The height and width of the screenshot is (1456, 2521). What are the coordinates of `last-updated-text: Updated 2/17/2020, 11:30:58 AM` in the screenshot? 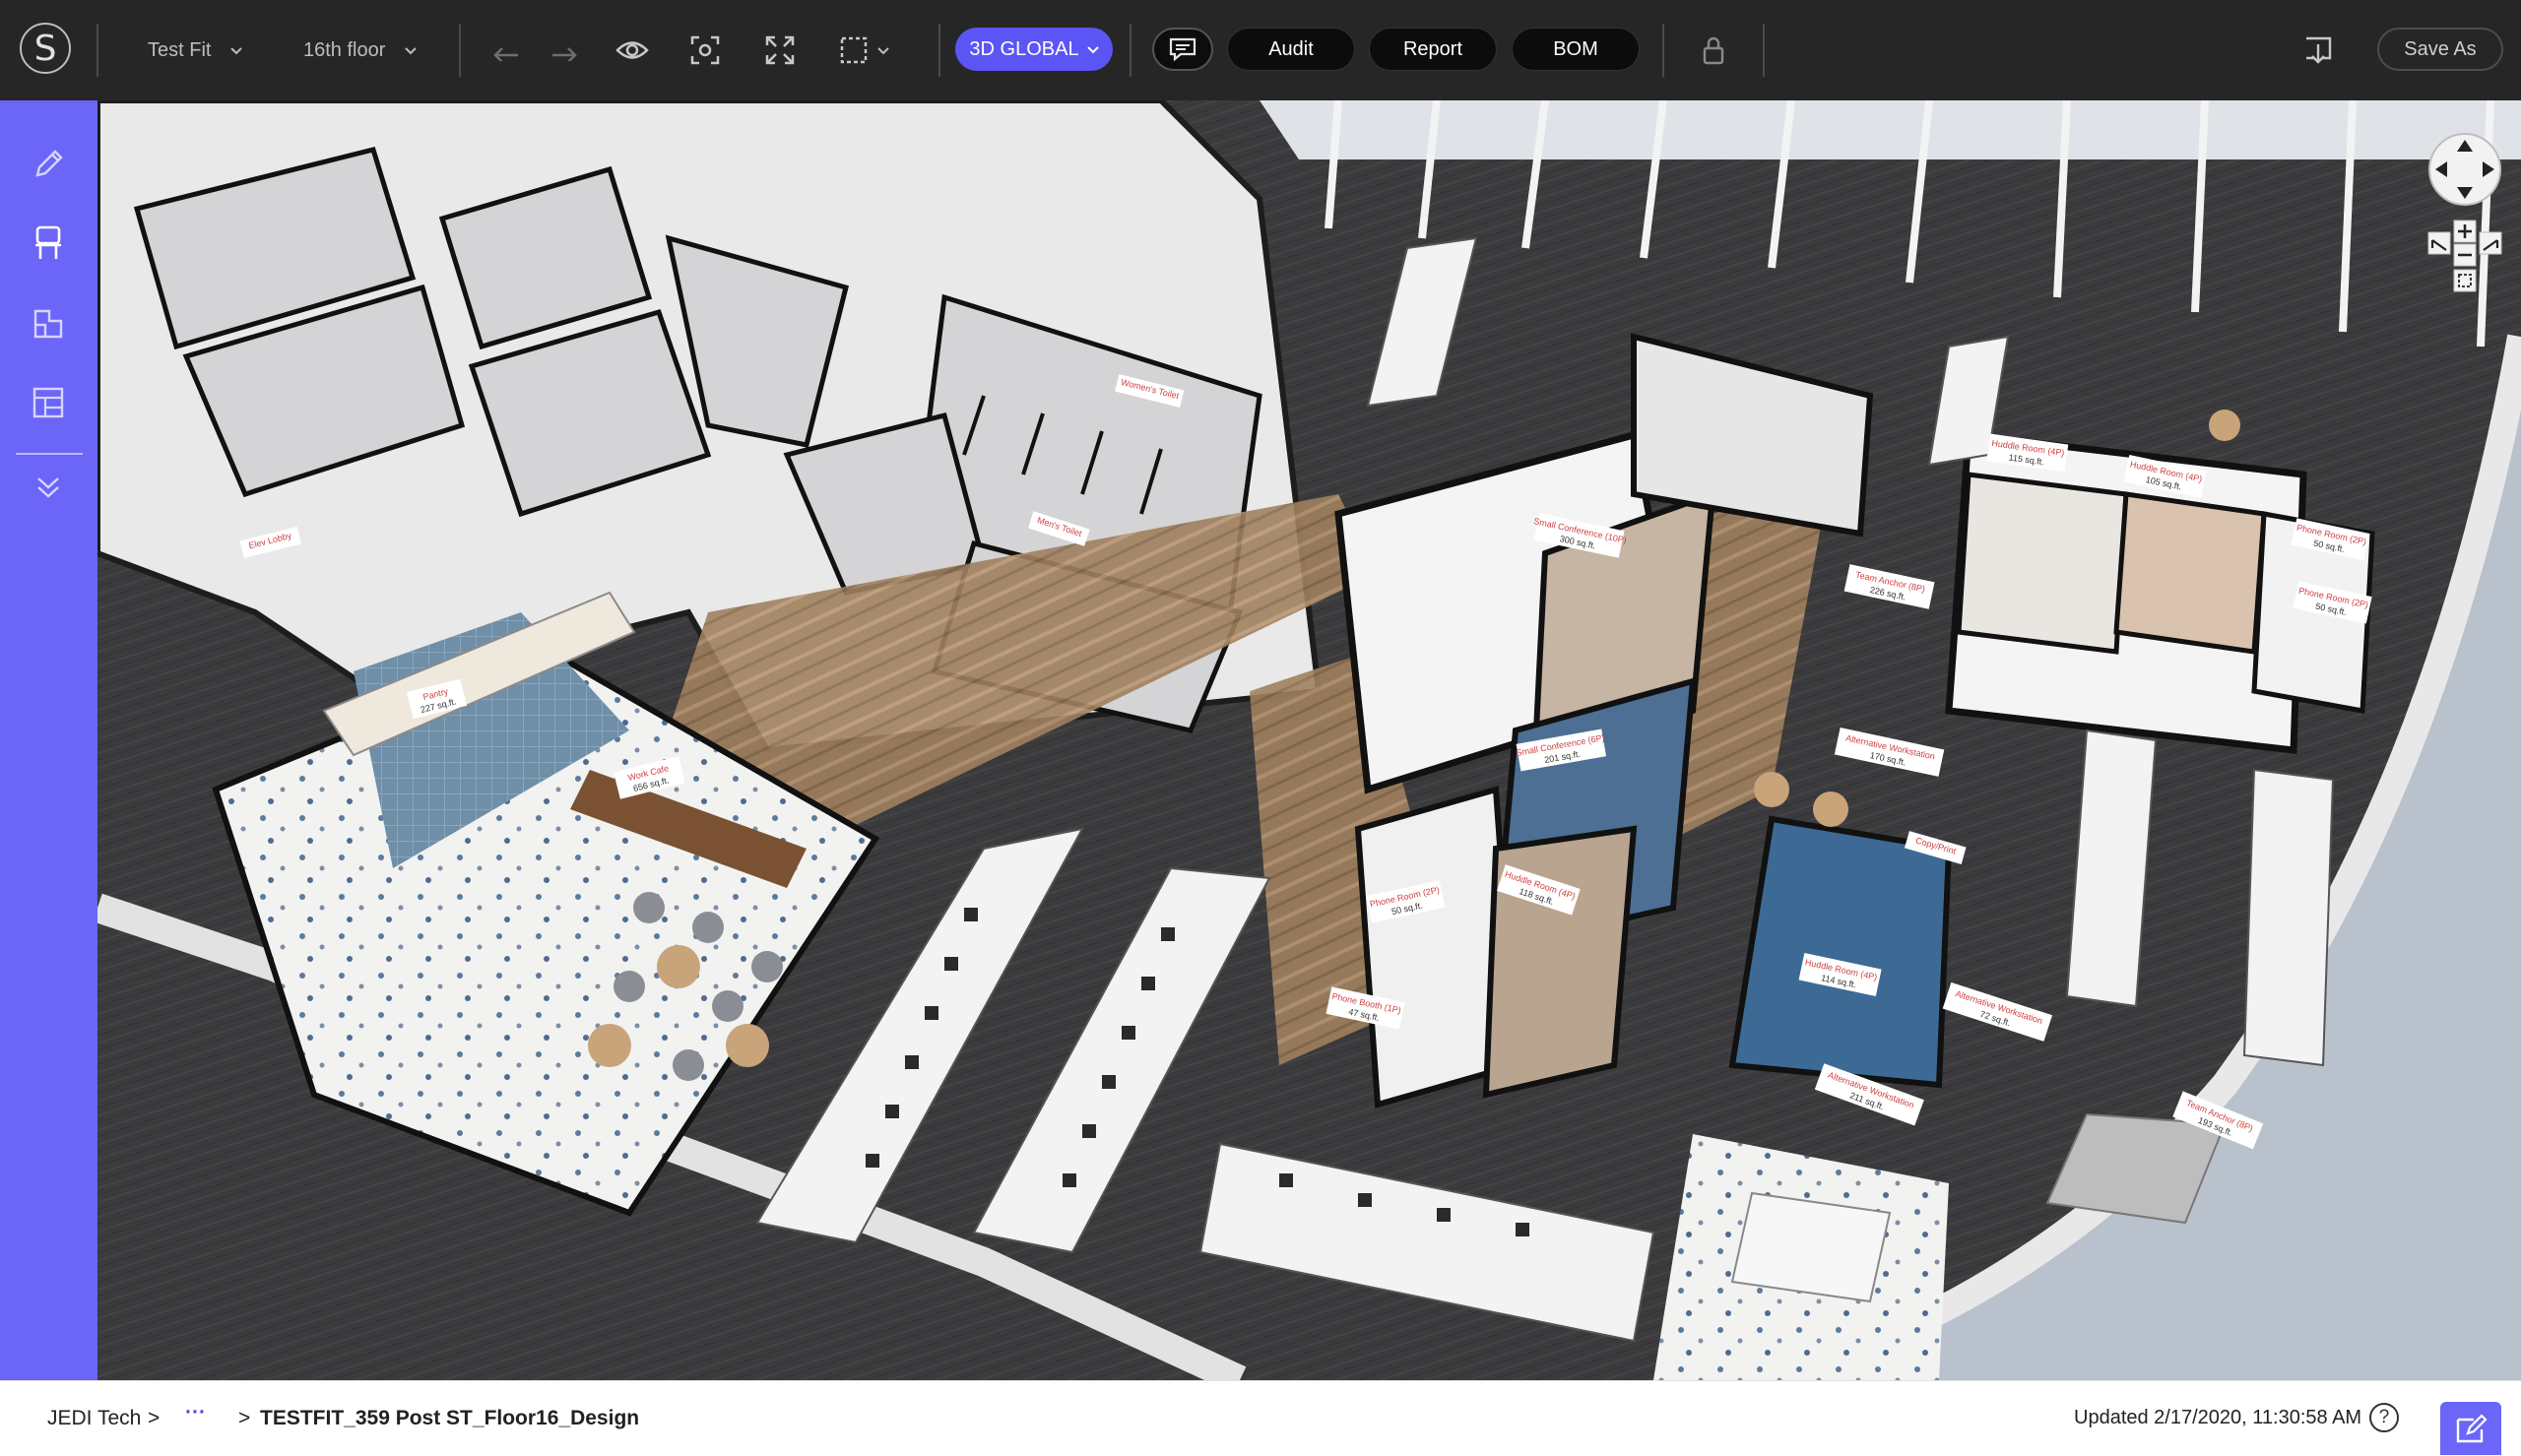 It's located at (2218, 1417).